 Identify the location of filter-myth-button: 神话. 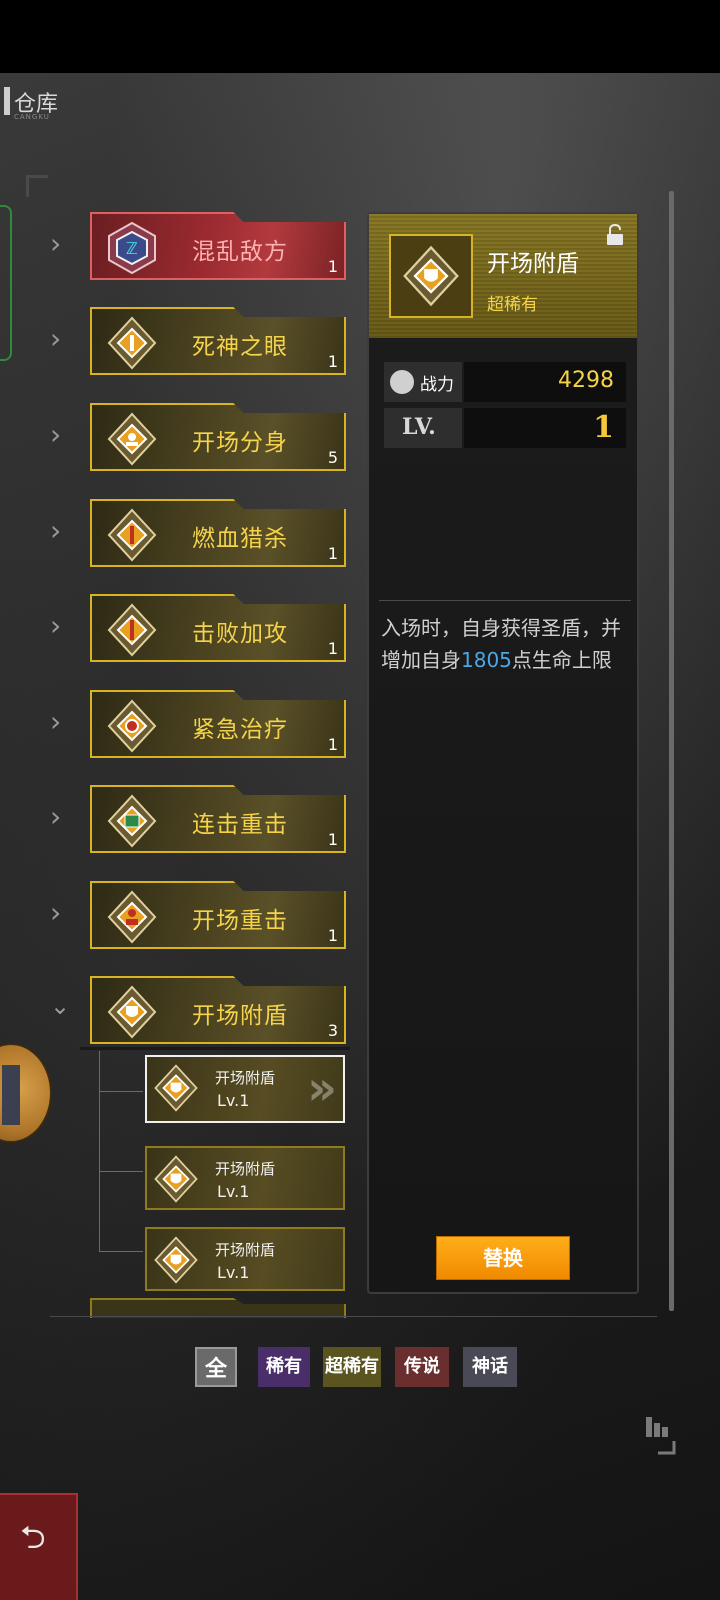
(490, 1367).